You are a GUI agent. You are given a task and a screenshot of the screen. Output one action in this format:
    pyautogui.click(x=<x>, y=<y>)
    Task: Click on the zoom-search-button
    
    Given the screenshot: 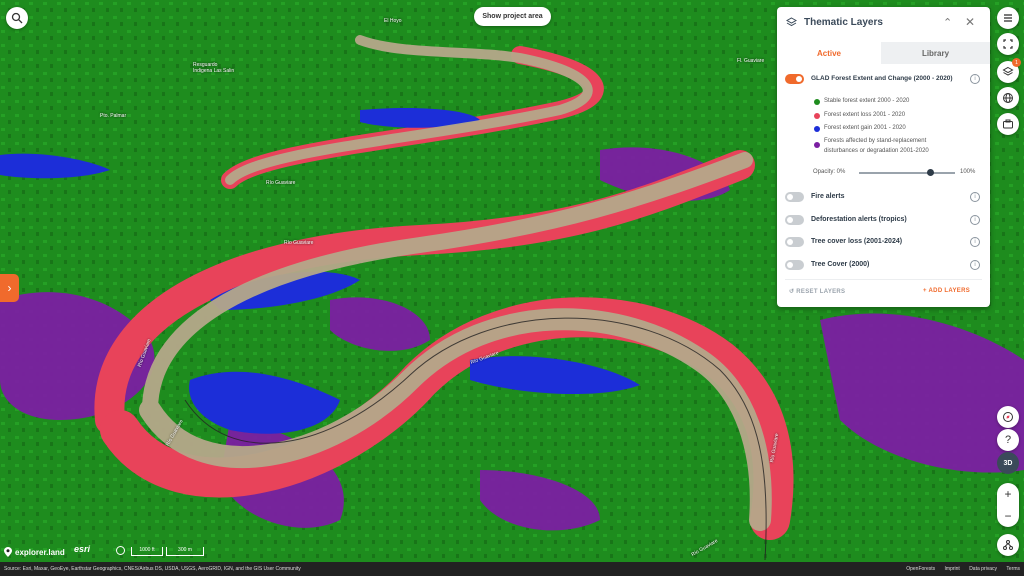 What is the action you would take?
    pyautogui.click(x=17, y=18)
    